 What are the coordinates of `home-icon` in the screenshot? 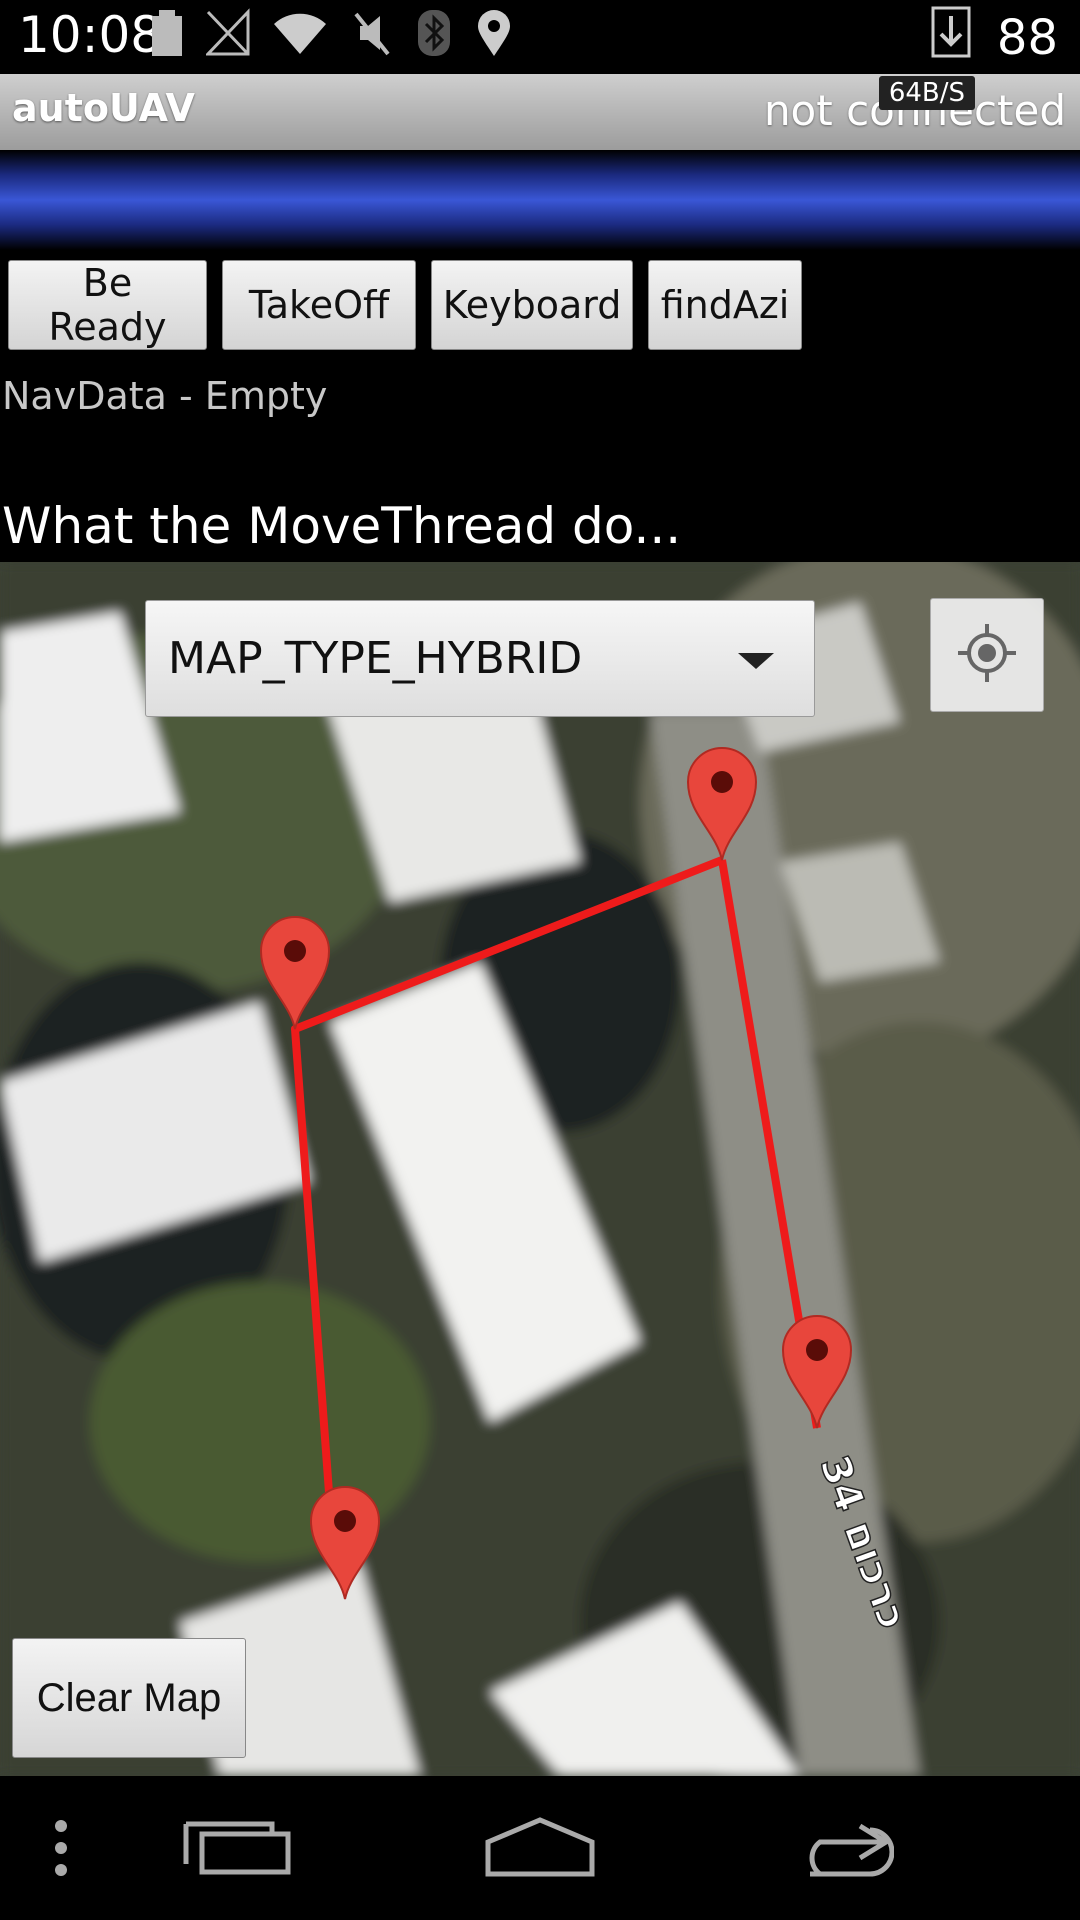 It's located at (540, 1849).